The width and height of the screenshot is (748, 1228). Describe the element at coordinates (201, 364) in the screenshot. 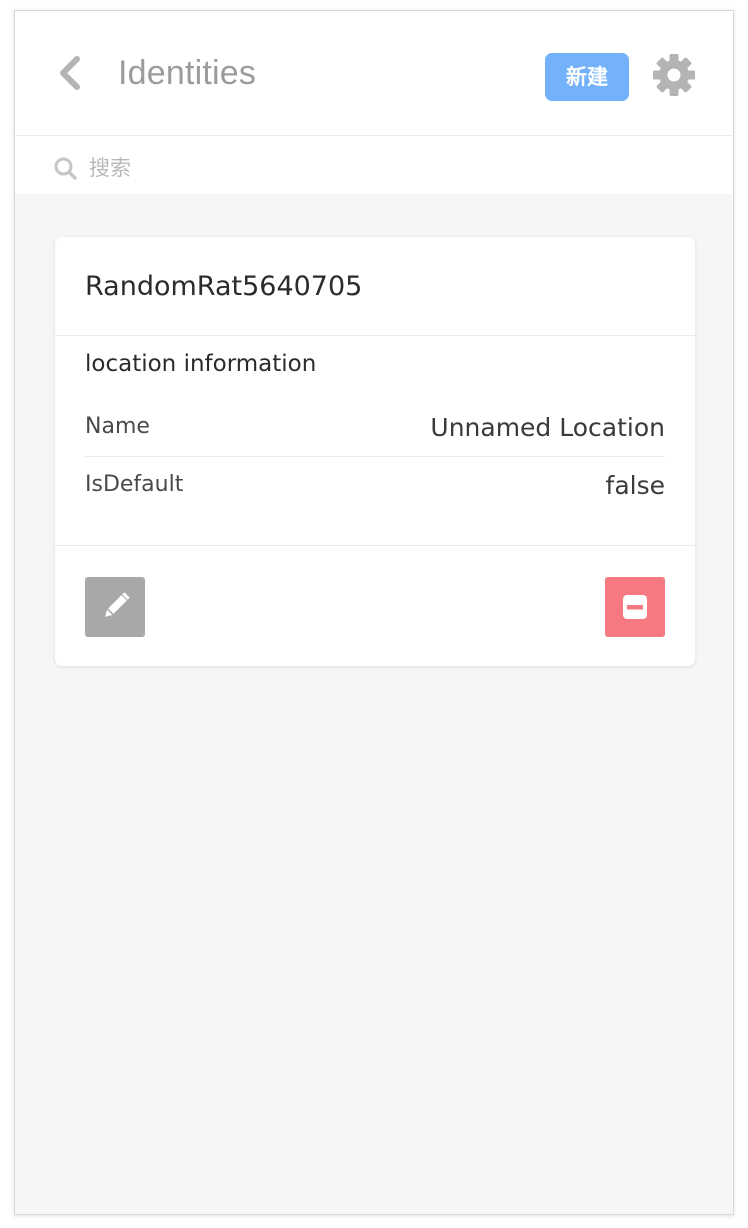

I see `section-title: location information` at that location.